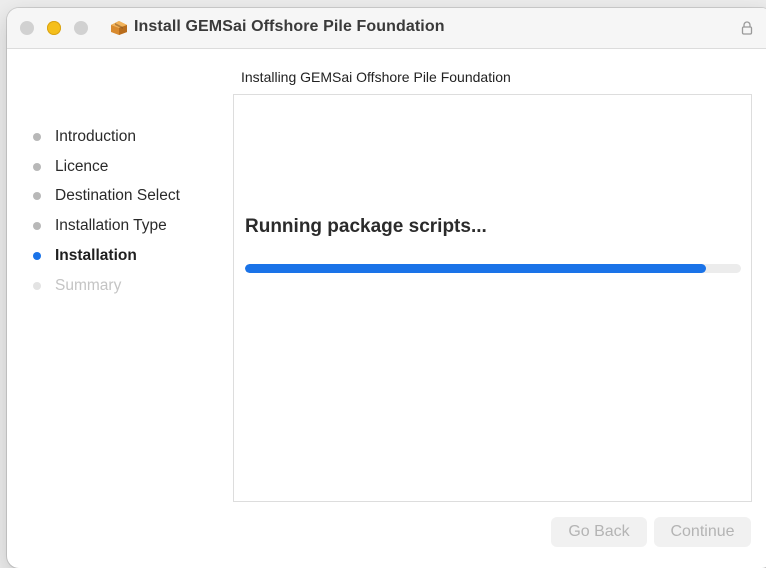 This screenshot has height=568, width=766. Describe the element at coordinates (476, 268) in the screenshot. I see `progress-fill` at that location.